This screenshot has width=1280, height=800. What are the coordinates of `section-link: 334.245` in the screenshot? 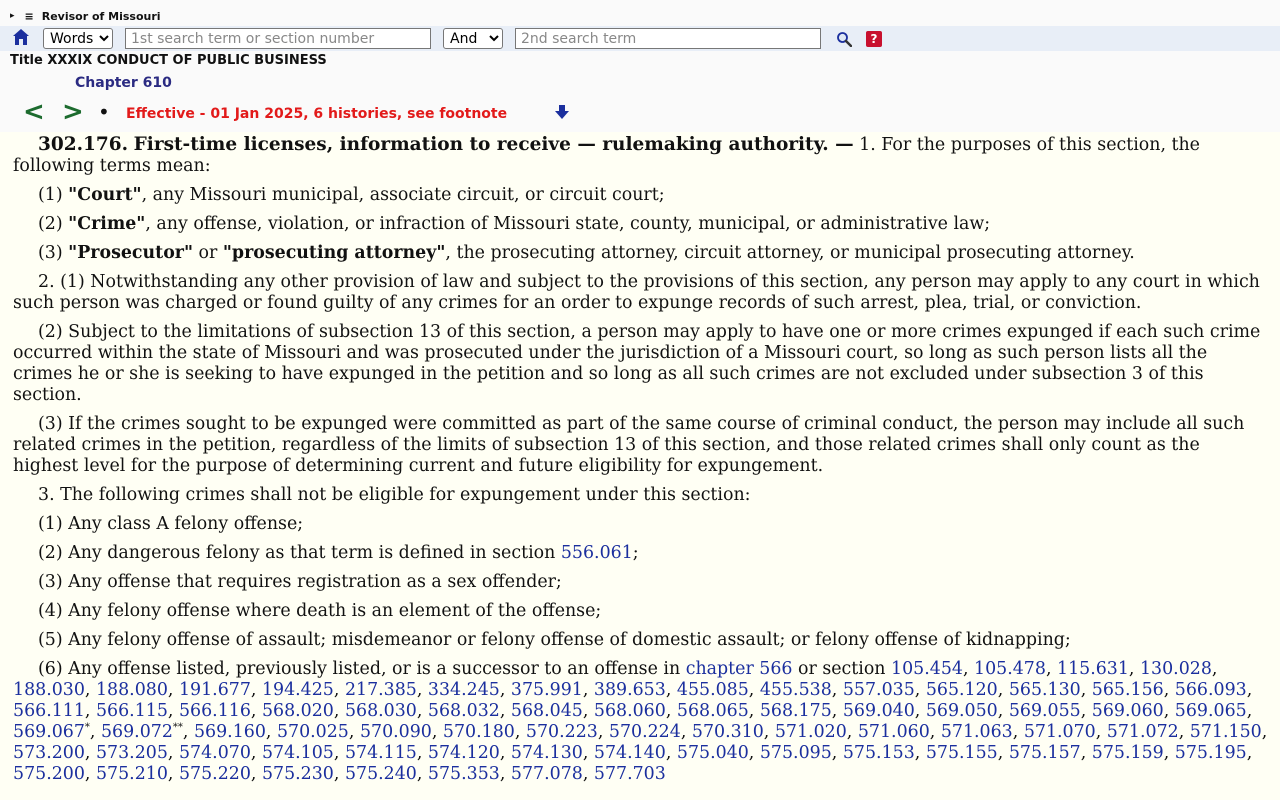 It's located at (464, 690).